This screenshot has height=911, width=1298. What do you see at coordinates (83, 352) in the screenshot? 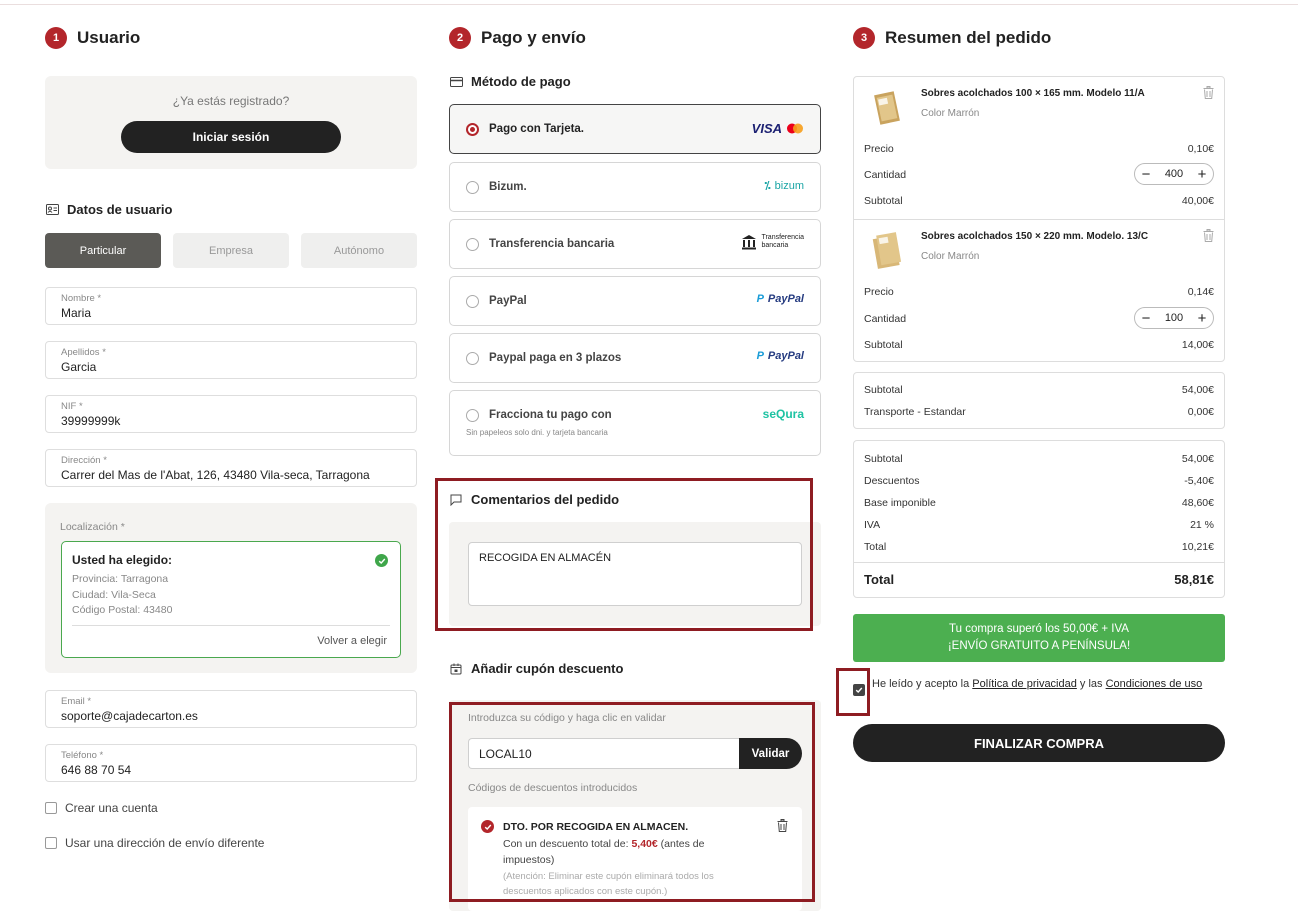
I see `field-label: Apellidos *` at bounding box center [83, 352].